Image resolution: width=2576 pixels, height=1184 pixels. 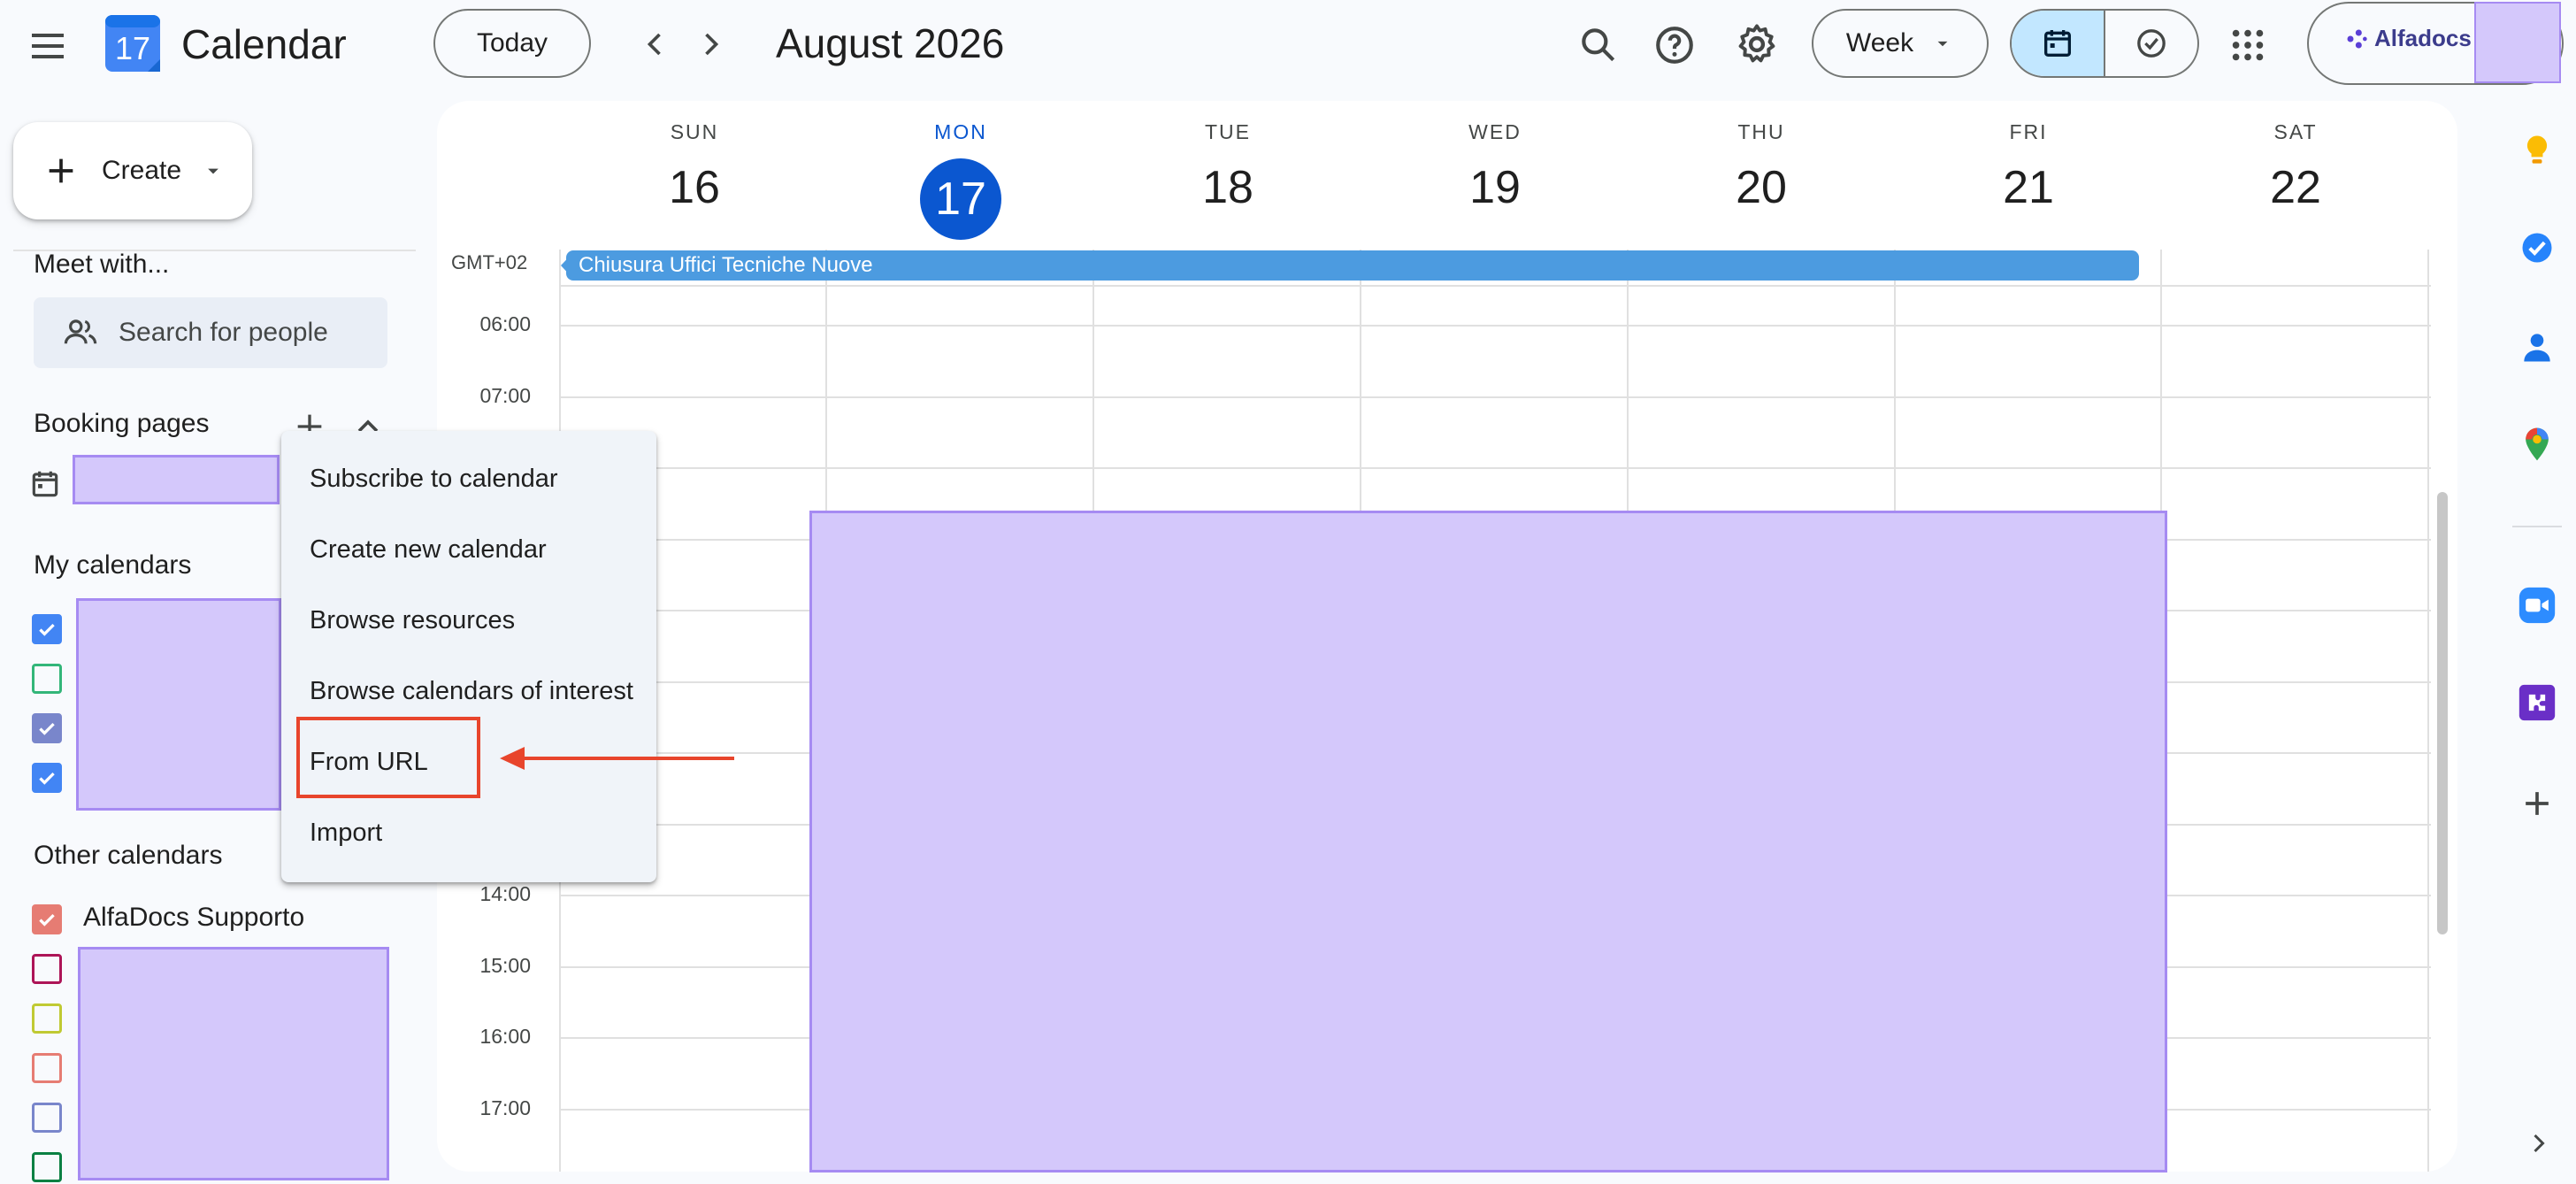 I want to click on menu-item: Create new calendar, so click(x=468, y=549).